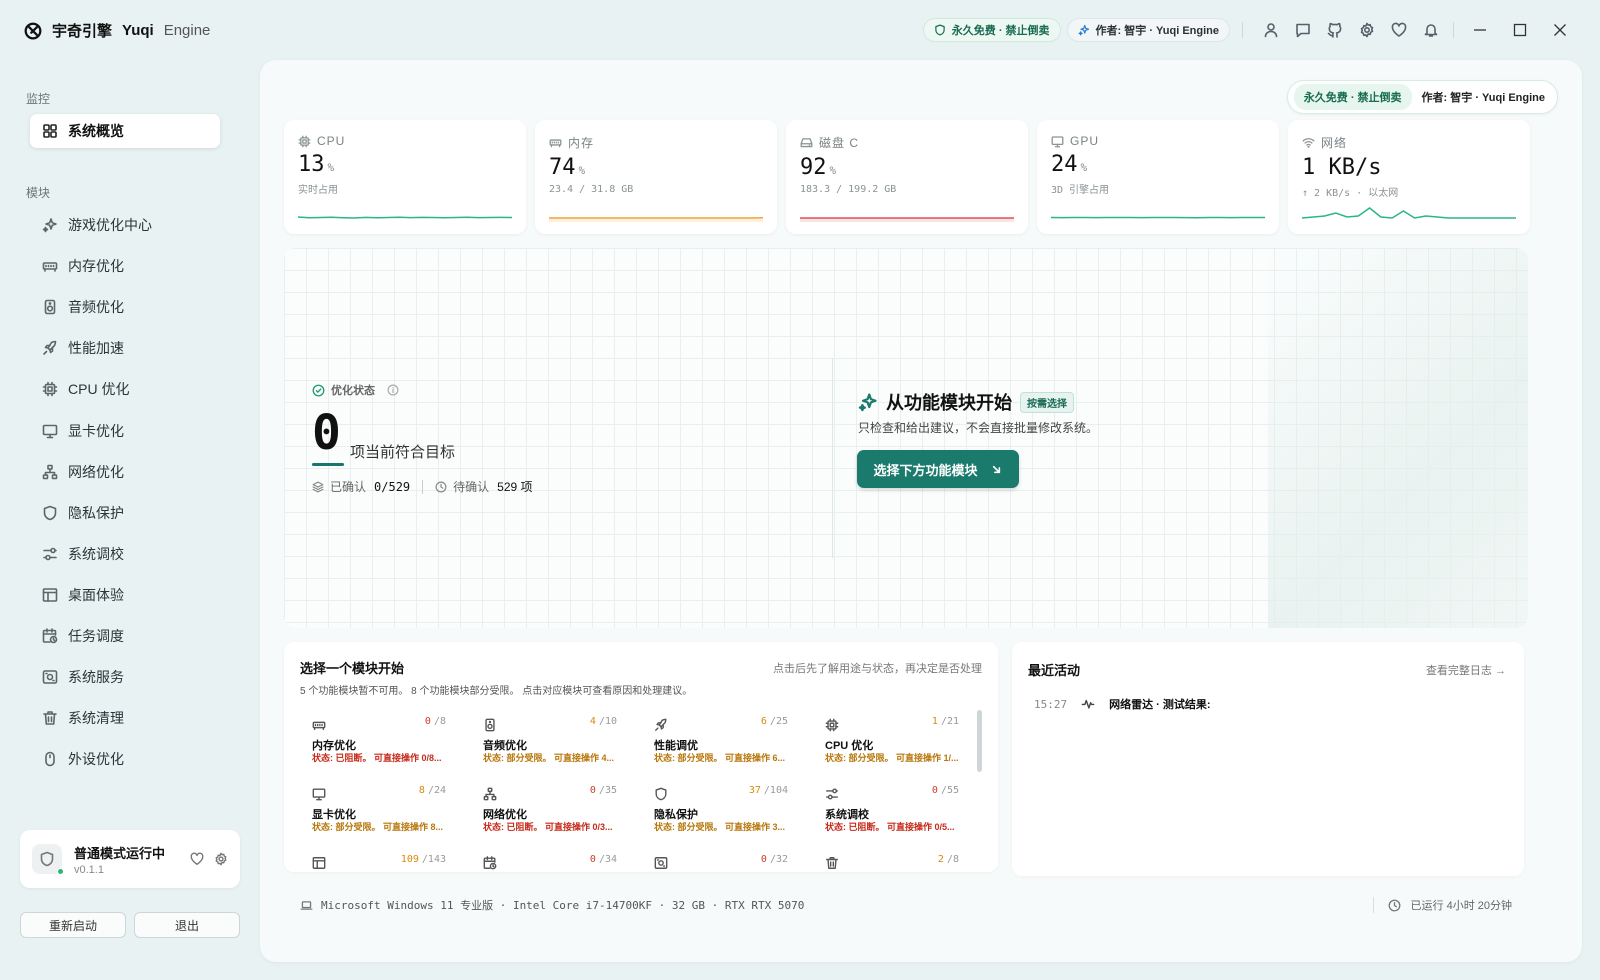 The image size is (1600, 980). What do you see at coordinates (979, 741) in the screenshot?
I see `module-scrollbar` at bounding box center [979, 741].